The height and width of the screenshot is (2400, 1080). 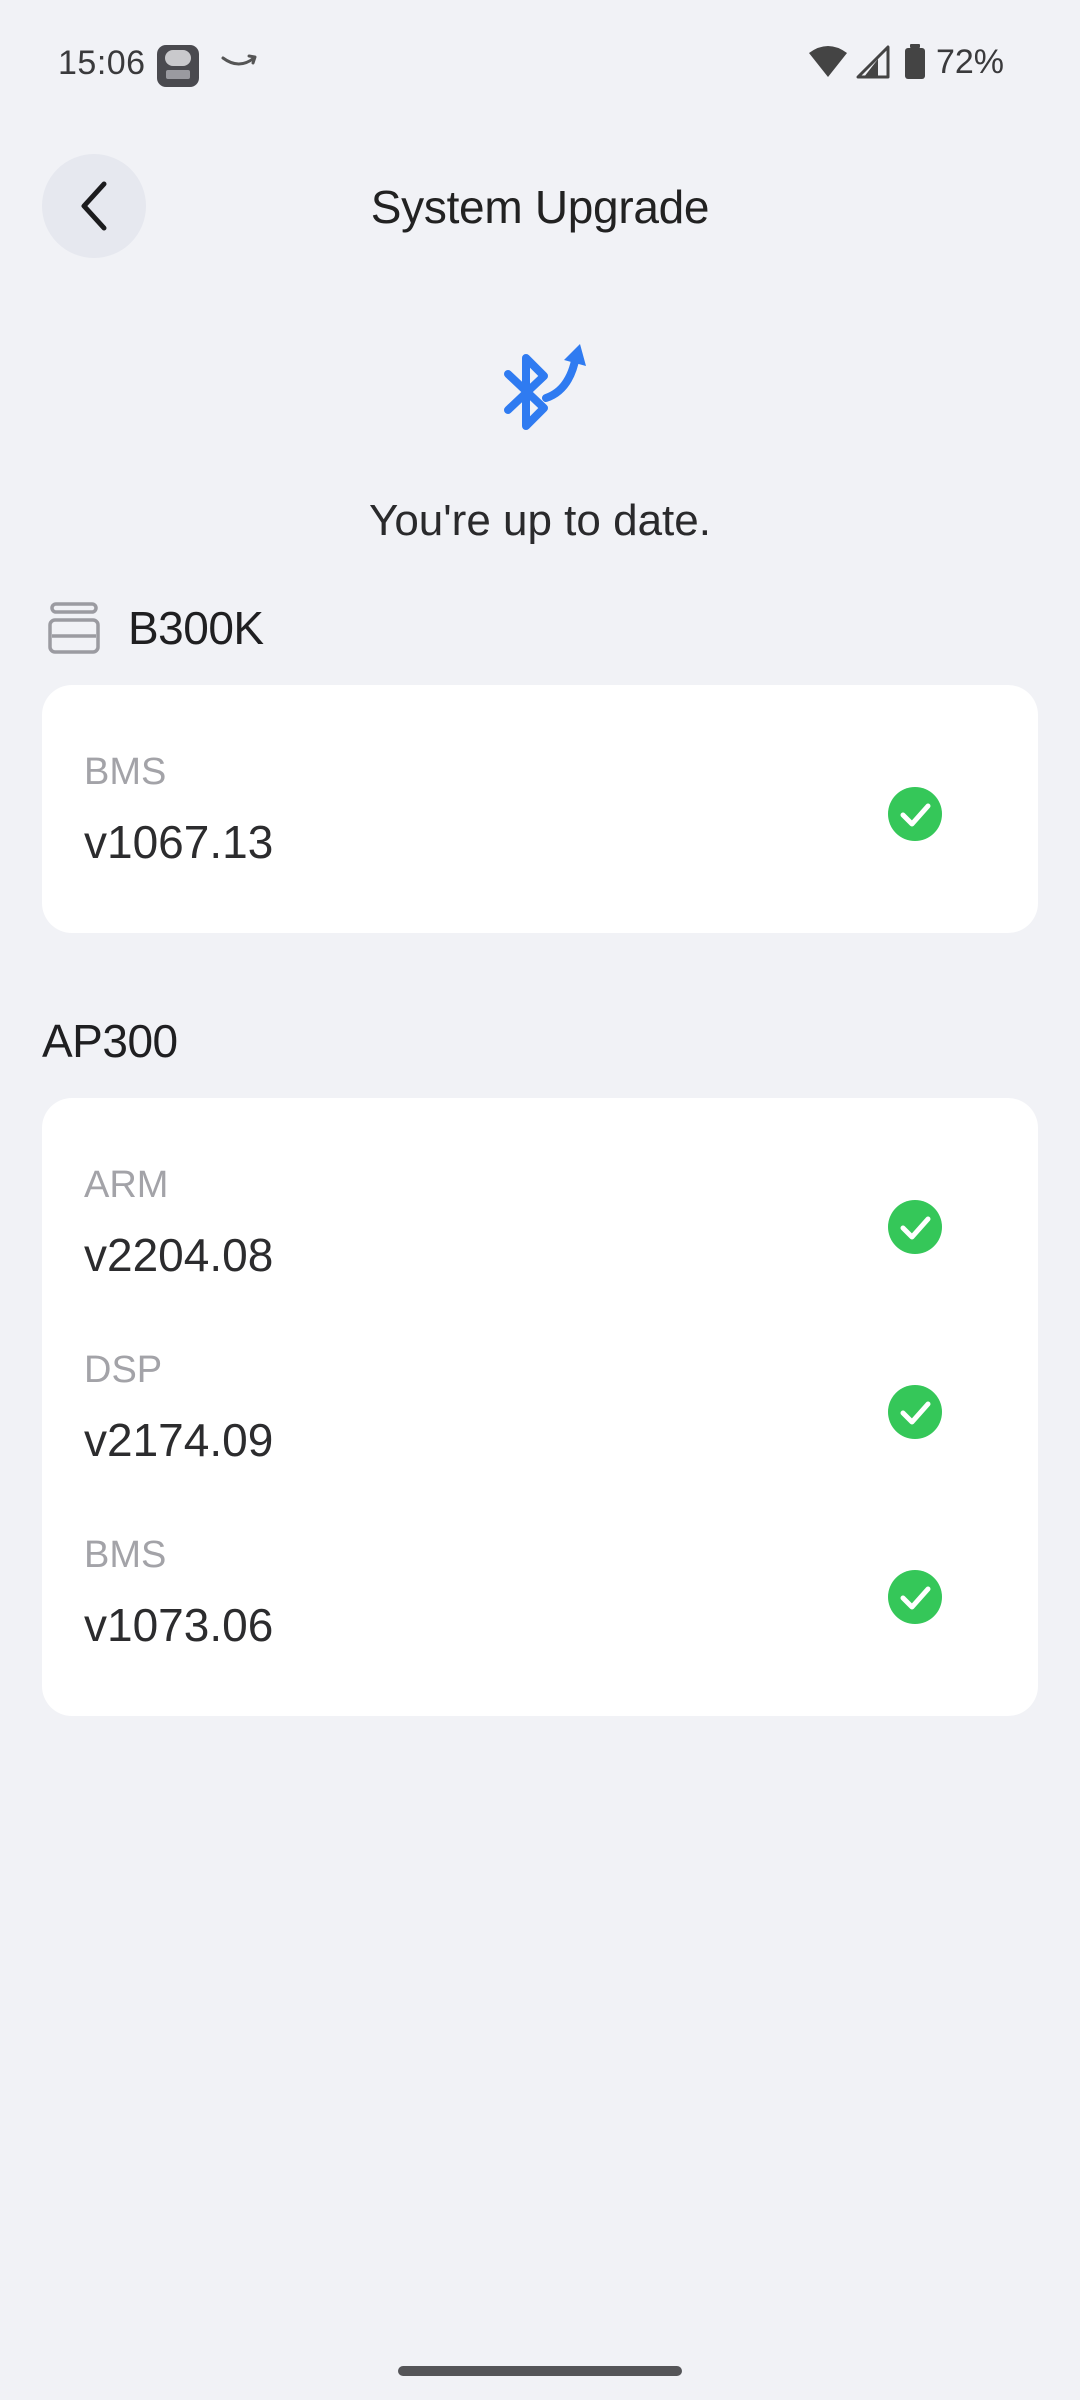 I want to click on firmware-version: v2204.08, so click(x=179, y=1255).